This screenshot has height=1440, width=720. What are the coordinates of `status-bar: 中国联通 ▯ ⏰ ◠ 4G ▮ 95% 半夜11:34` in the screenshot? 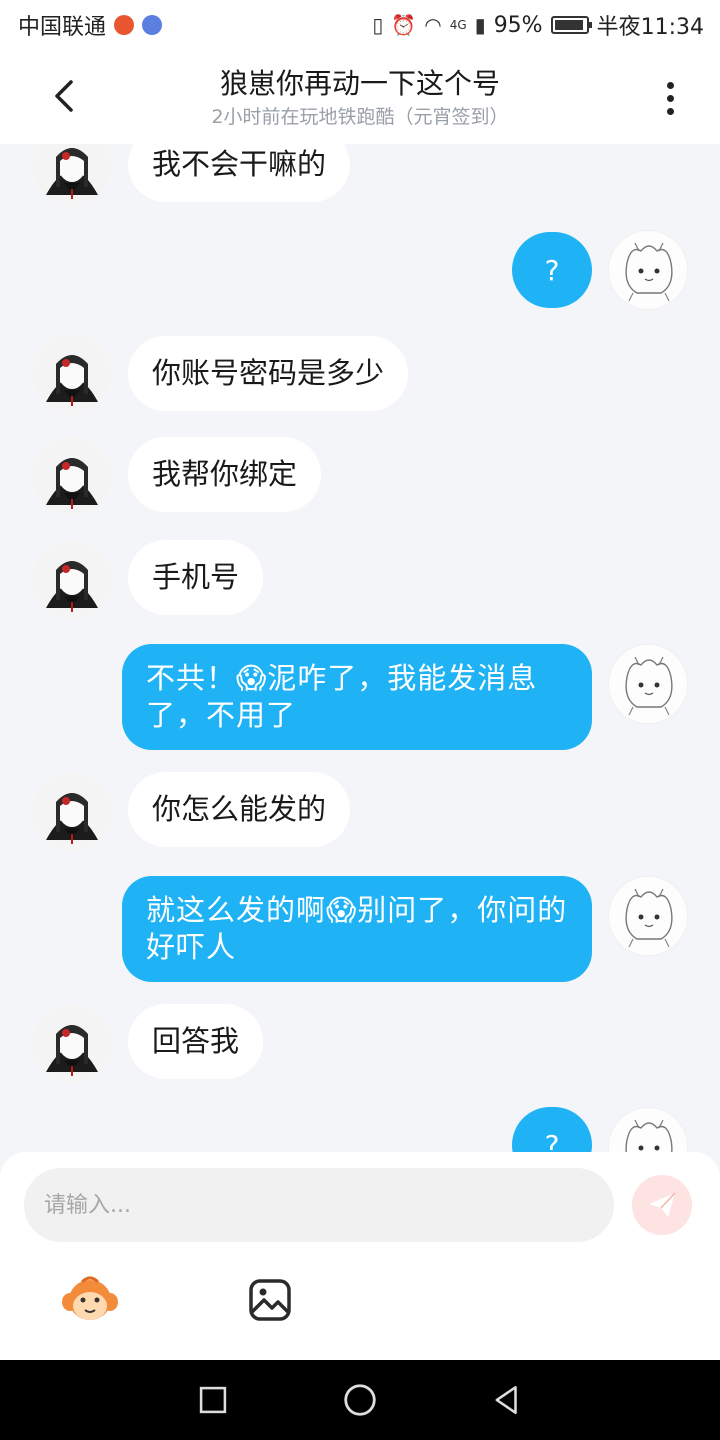 It's located at (360, 25).